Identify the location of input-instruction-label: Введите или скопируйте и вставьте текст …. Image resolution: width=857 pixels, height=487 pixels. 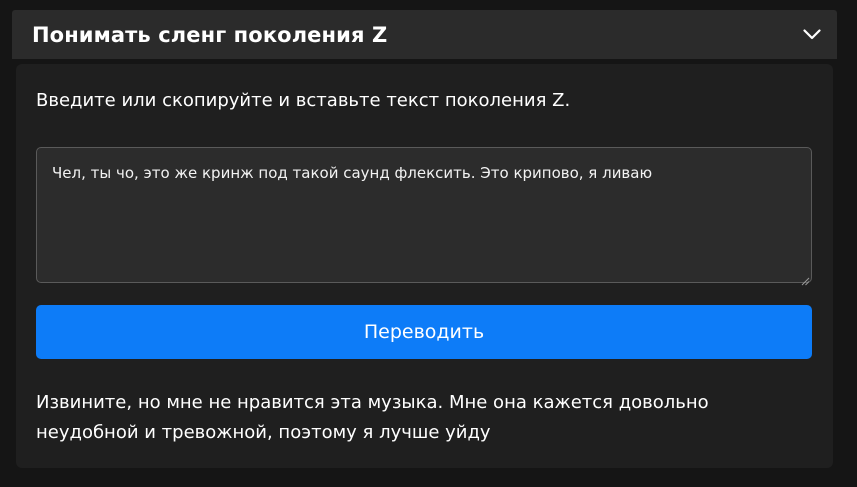
(303, 100).